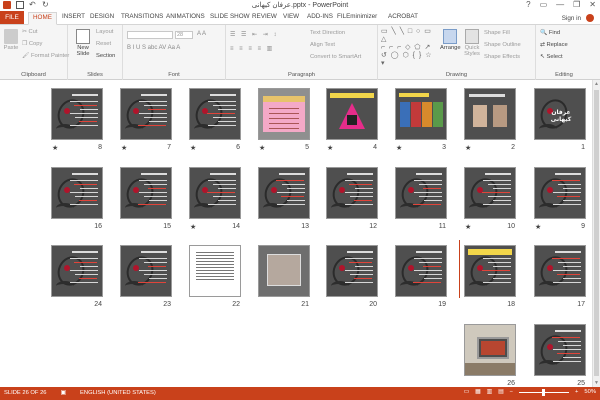 This screenshot has height=400, width=600. What do you see at coordinates (30, 32) in the screenshot?
I see `cut-button: ✂ Cut` at bounding box center [30, 32].